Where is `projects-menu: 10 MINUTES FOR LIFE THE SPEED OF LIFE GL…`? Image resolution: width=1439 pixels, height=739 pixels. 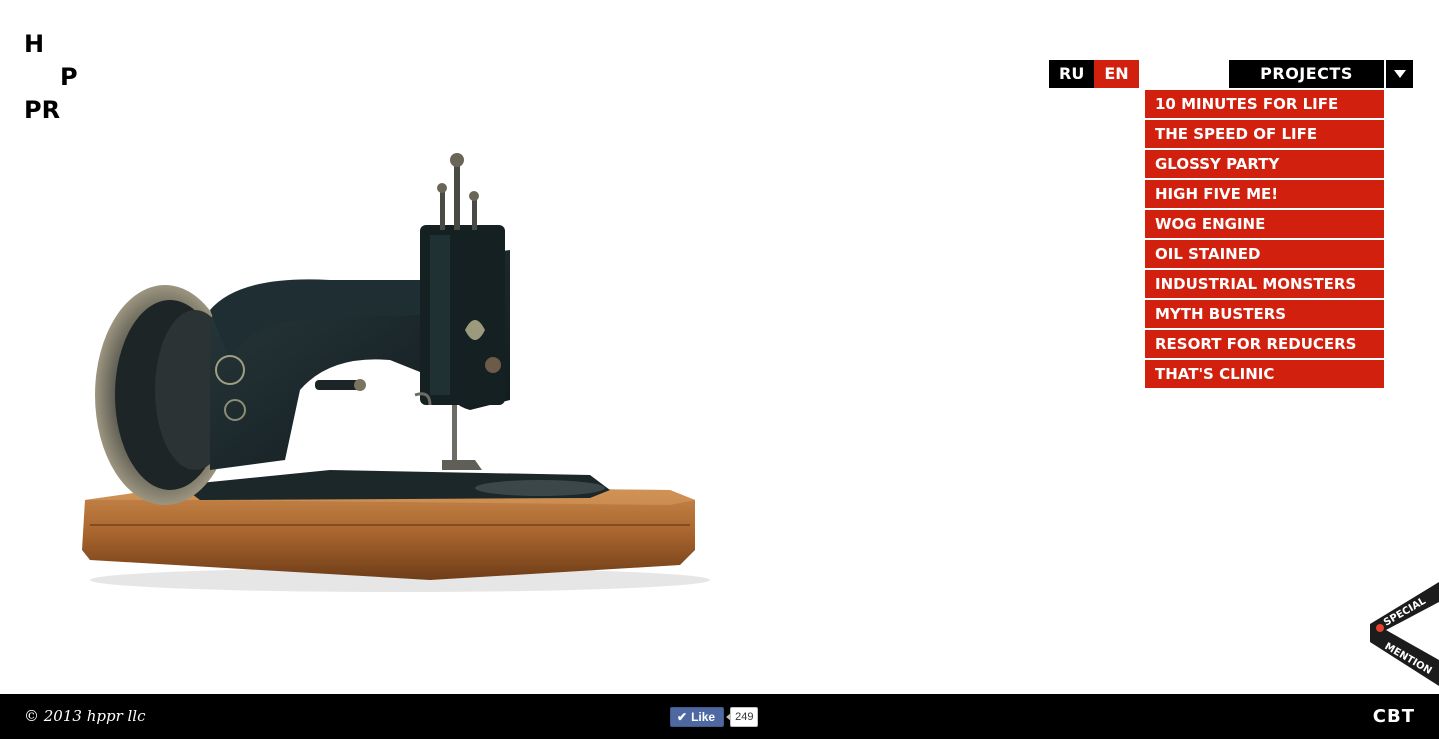 projects-menu: 10 MINUTES FOR LIFE THE SPEED OF LIFE GL… is located at coordinates (1264, 240).